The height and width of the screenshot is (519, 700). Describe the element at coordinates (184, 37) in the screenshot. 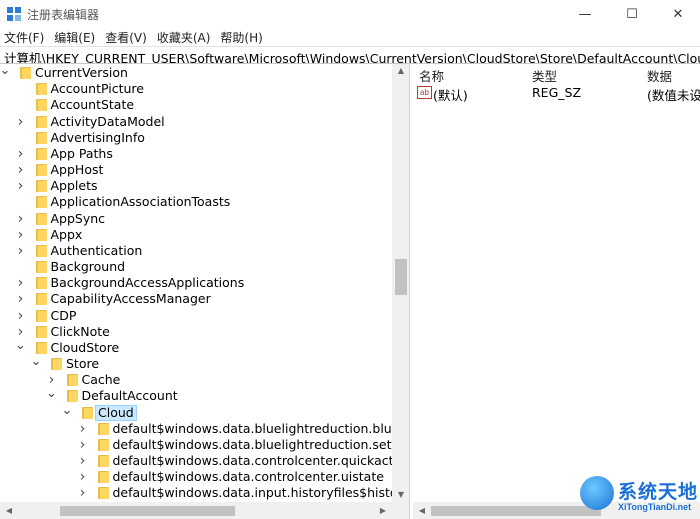

I see `menu-favorites: 收藏夹(A)` at that location.